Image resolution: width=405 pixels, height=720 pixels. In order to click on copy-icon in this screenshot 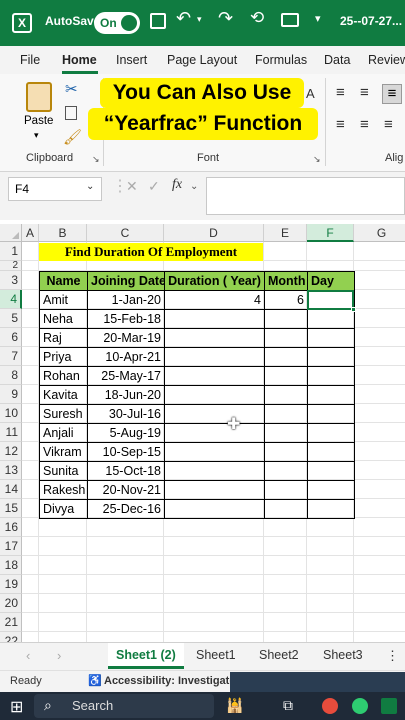, I will do `click(71, 113)`.